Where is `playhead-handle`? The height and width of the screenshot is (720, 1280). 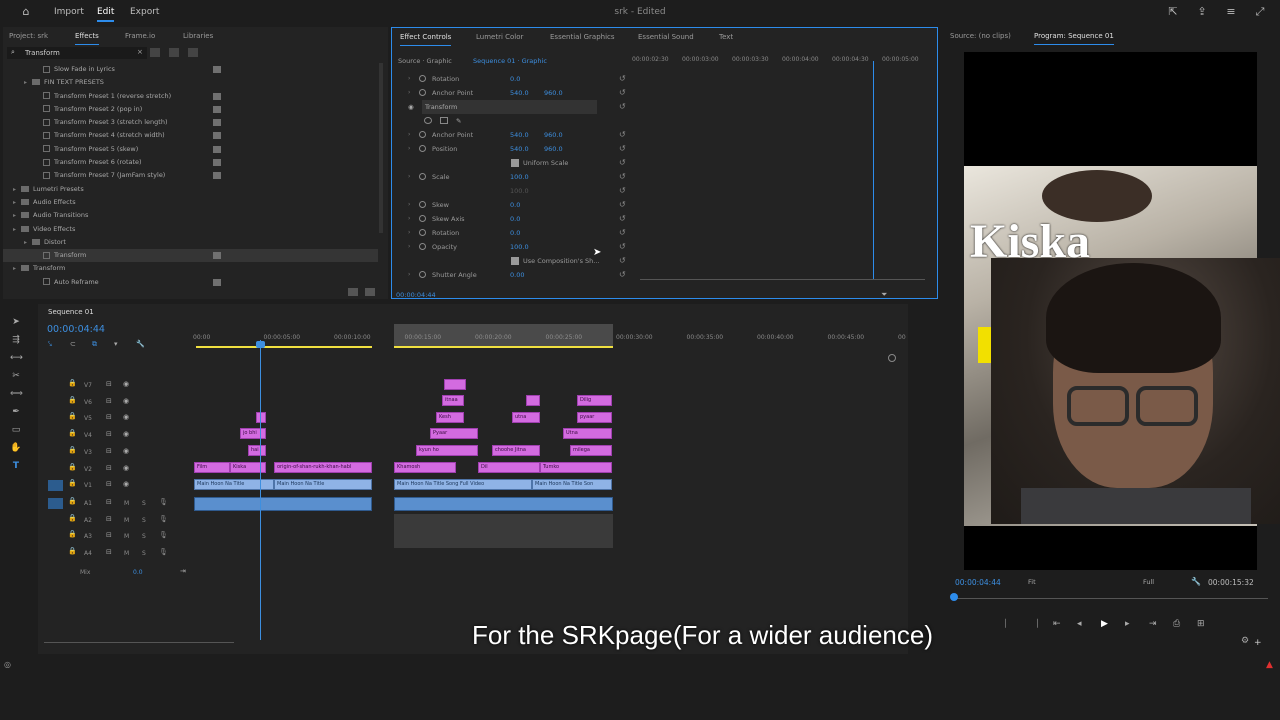
playhead-handle is located at coordinates (260, 344).